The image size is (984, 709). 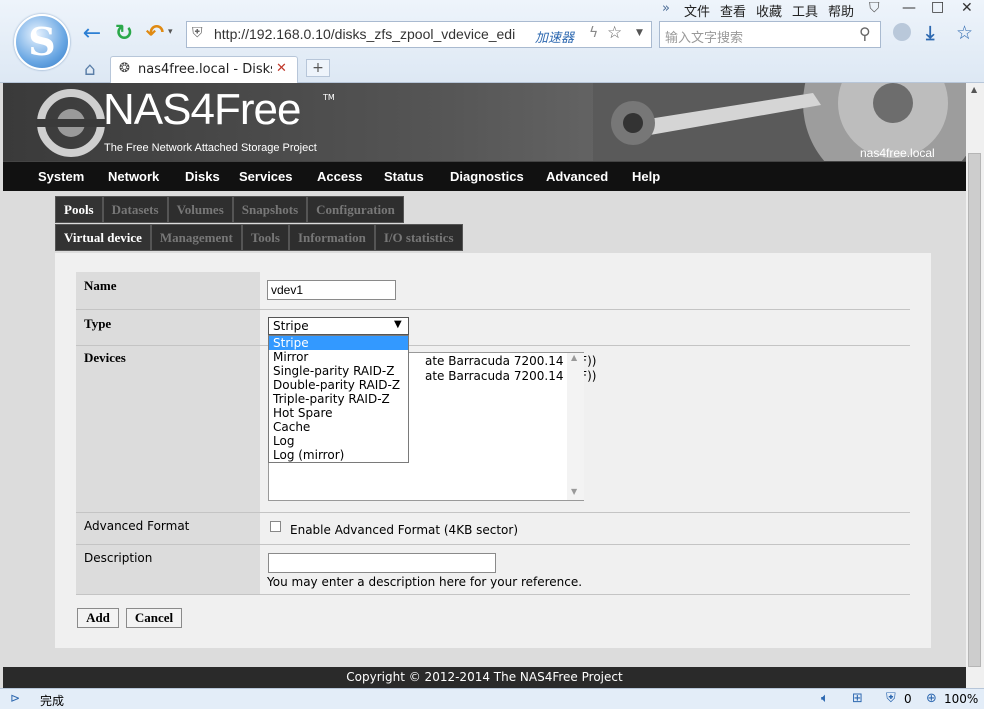 What do you see at coordinates (666, 8) in the screenshot?
I see `menu-overflow-icon: »` at bounding box center [666, 8].